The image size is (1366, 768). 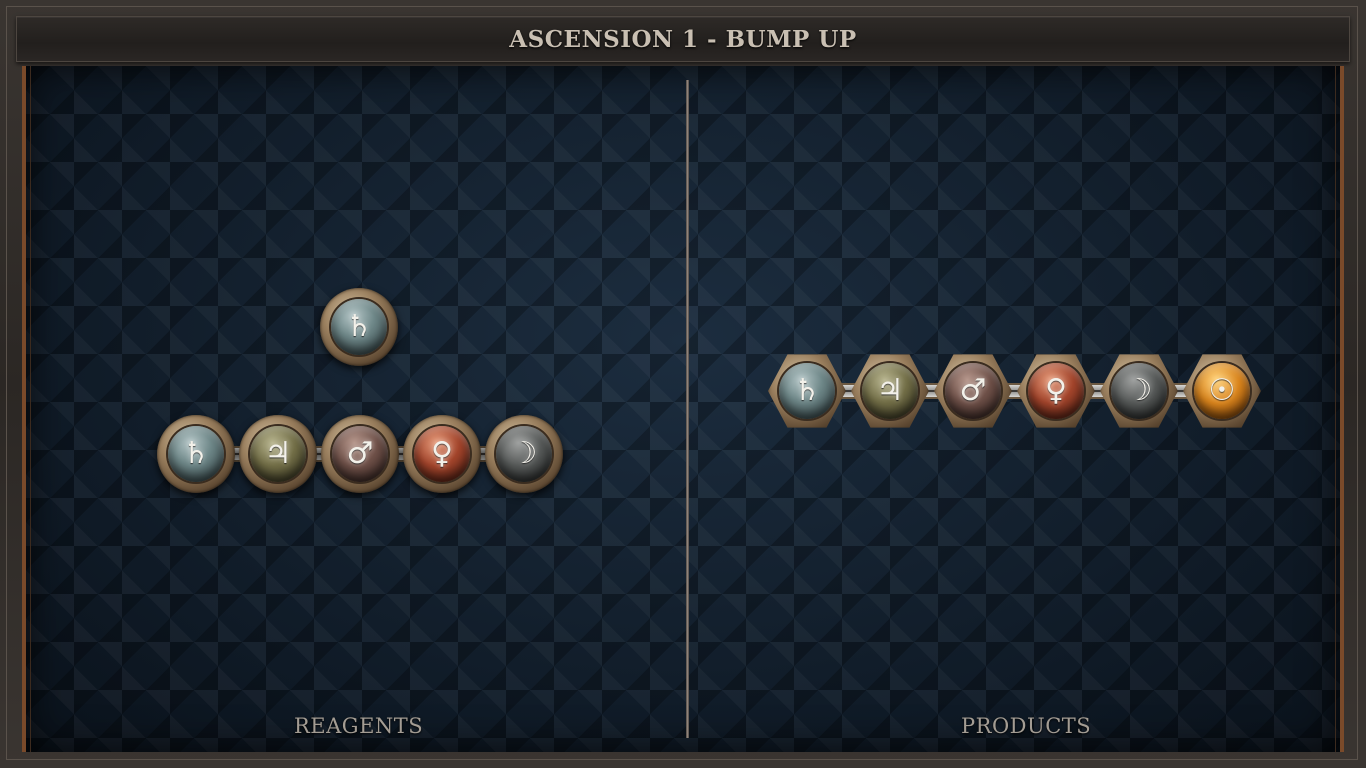 I want to click on products-label: PRODUCTS, so click(x=1026, y=726).